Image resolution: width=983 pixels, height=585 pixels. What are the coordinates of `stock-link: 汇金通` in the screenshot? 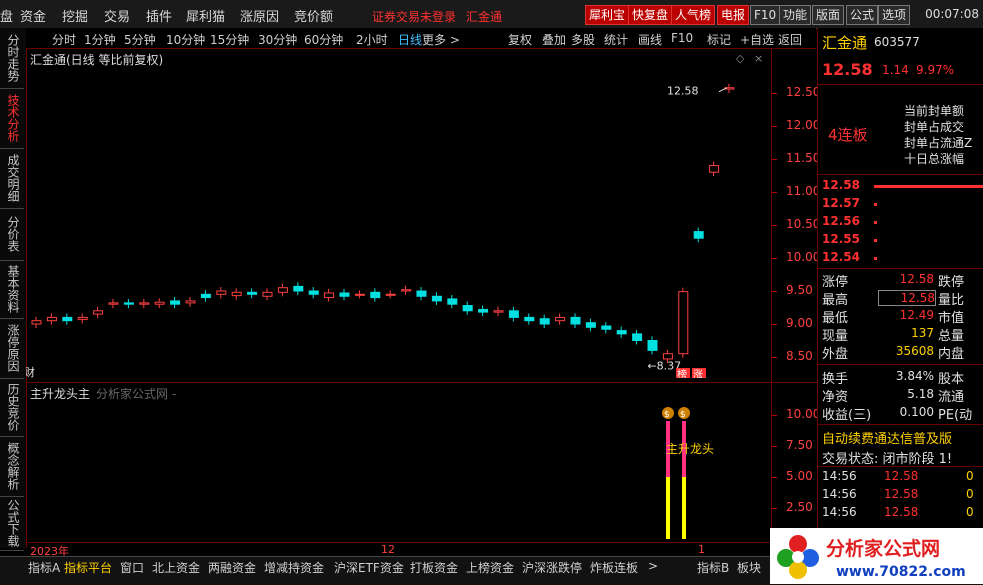 It's located at (484, 16).